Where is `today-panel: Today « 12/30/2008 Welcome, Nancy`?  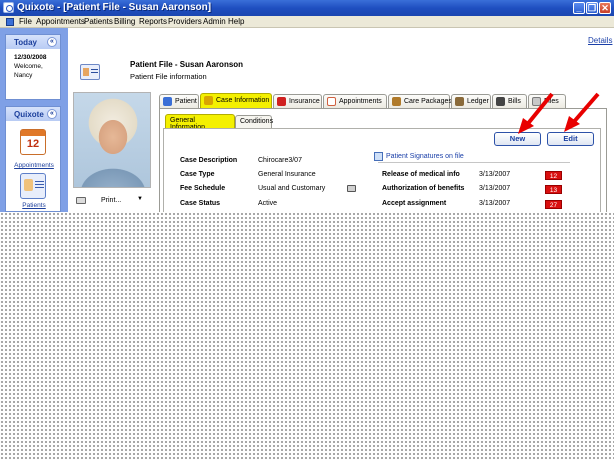
today-panel: Today « 12/30/2008 Welcome, Nancy is located at coordinates (33, 67).